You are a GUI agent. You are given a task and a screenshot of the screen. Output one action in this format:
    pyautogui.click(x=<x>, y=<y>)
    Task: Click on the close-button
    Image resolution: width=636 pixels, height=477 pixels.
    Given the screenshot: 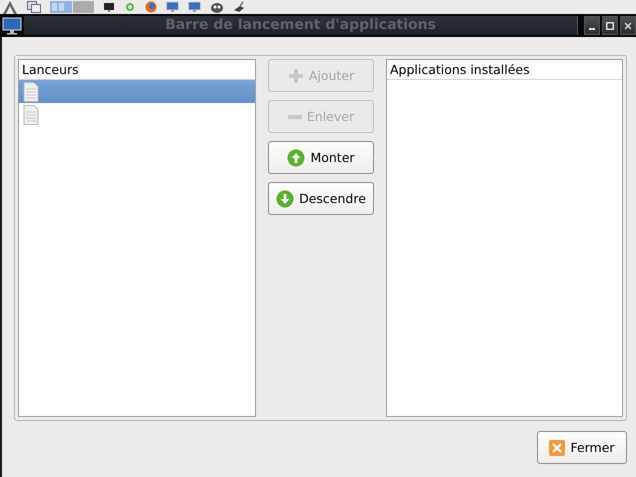 What is the action you would take?
    pyautogui.click(x=628, y=25)
    